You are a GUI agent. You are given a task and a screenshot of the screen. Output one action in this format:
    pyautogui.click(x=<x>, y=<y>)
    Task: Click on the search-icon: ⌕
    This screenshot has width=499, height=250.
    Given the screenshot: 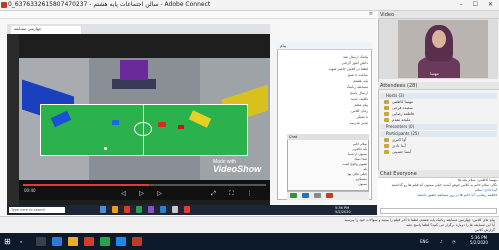 What is the action you would take?
    pyautogui.click(x=21, y=241)
    